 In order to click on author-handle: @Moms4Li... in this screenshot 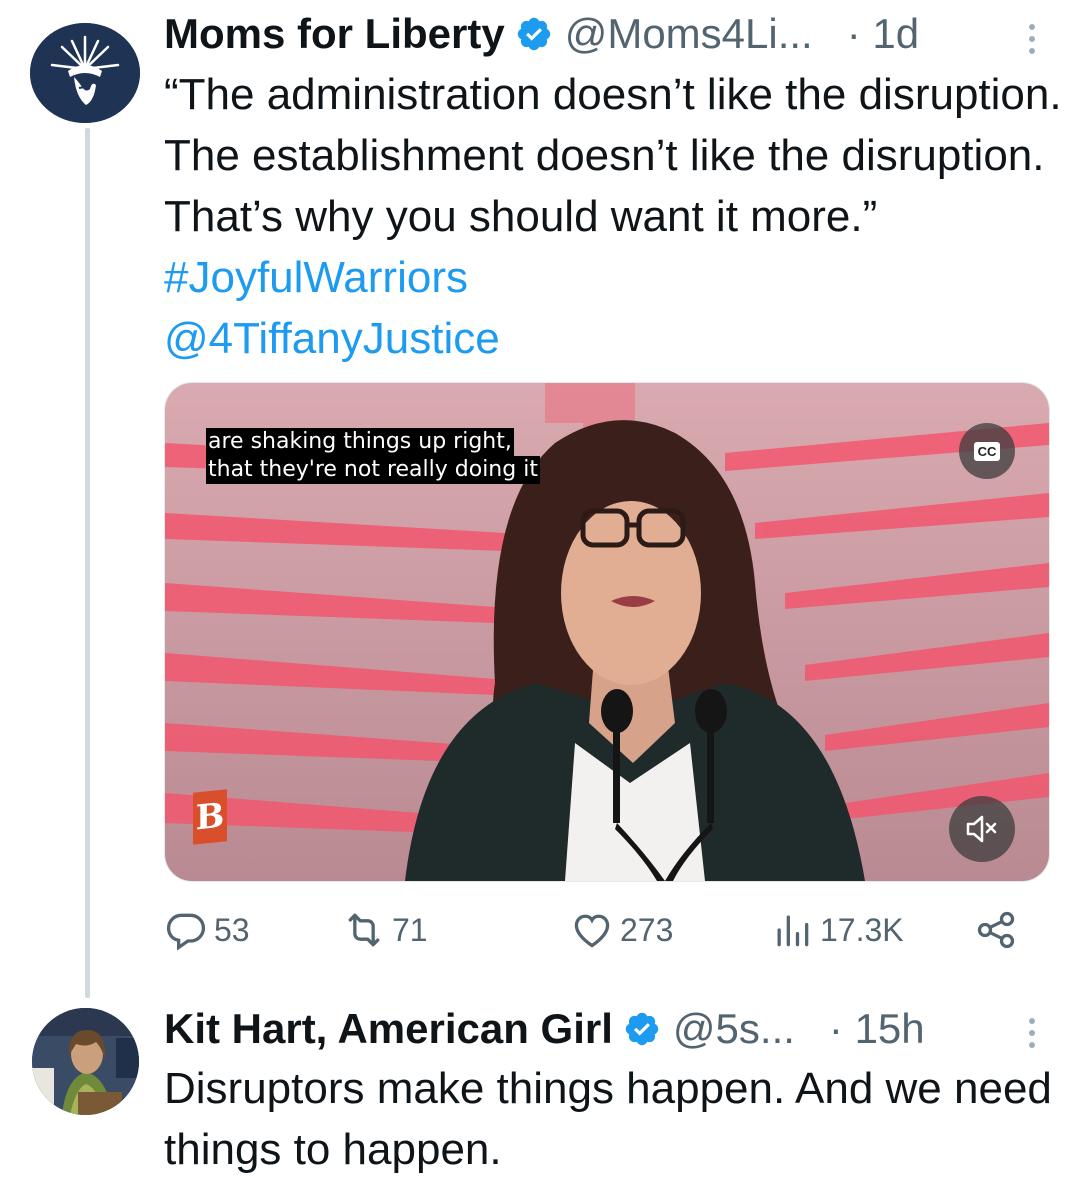, I will do `click(689, 34)`.